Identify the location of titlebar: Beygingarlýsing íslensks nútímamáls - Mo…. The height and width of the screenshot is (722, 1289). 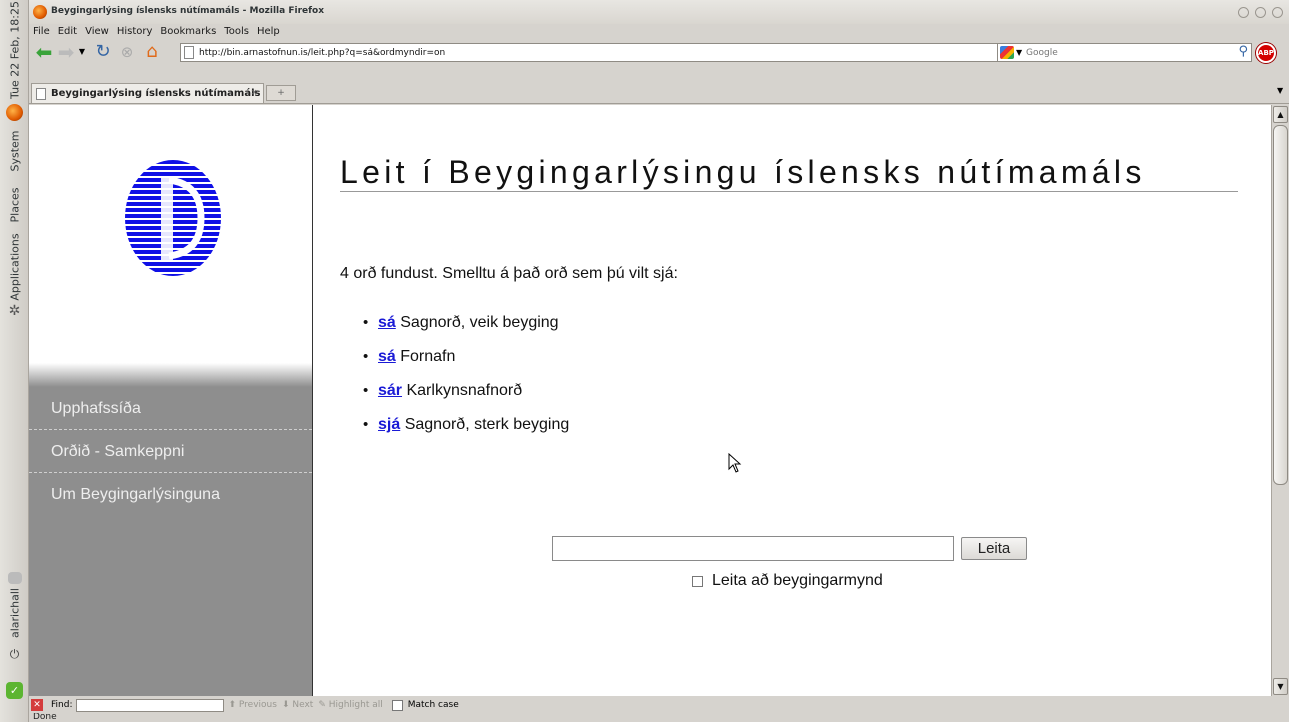
(659, 12).